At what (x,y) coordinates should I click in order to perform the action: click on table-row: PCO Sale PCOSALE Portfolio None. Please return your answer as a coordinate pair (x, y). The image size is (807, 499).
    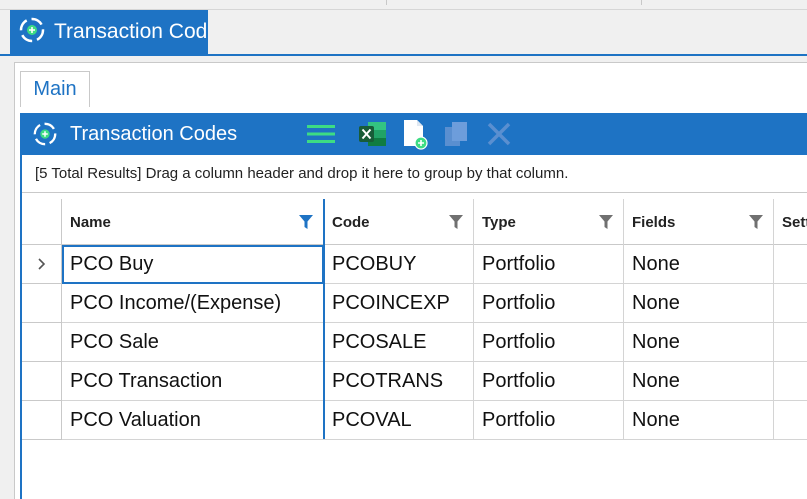
    Looking at the image, I should click on (414, 342).